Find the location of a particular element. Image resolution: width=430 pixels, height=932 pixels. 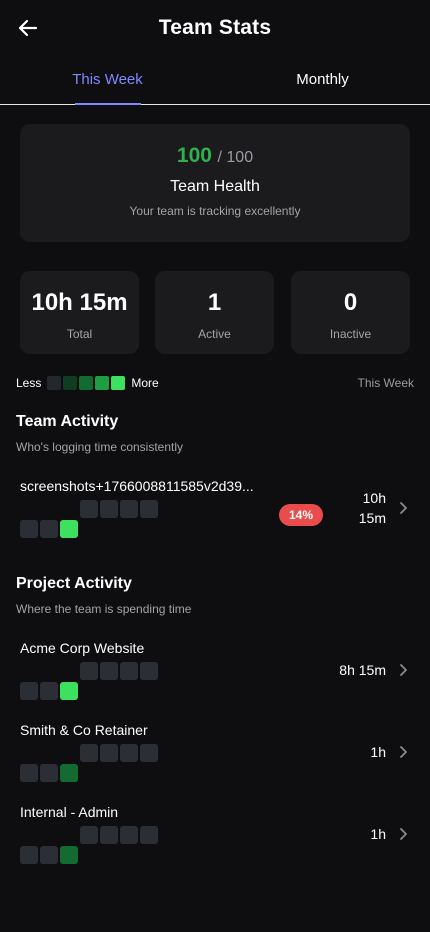

stat-total-value: 10h 15m is located at coordinates (79, 302).